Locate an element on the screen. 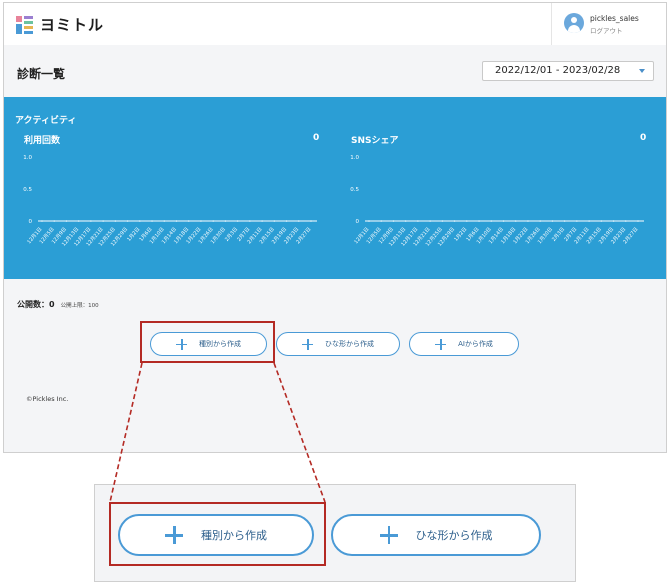 This screenshot has height=586, width=670. connector-line-right is located at coordinates (299, 432).